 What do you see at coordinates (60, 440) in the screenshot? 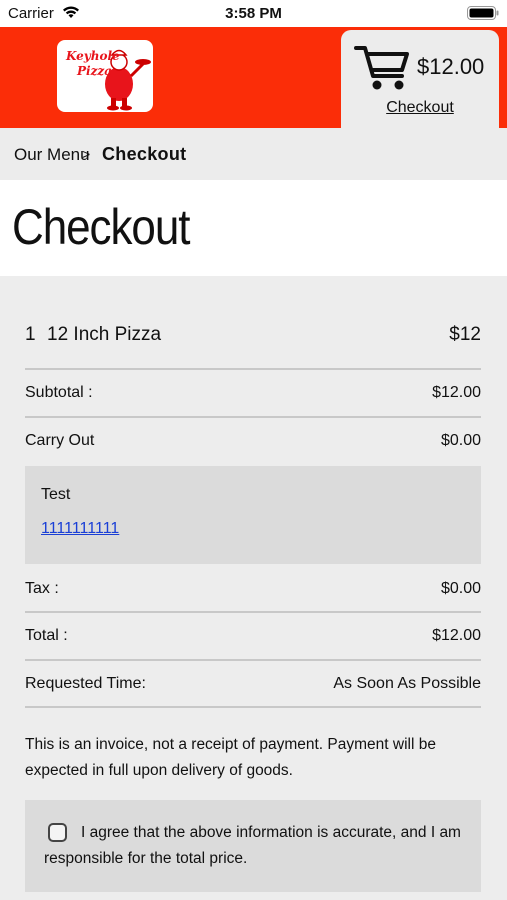
I see `fulfillment-label: Carry Out` at bounding box center [60, 440].